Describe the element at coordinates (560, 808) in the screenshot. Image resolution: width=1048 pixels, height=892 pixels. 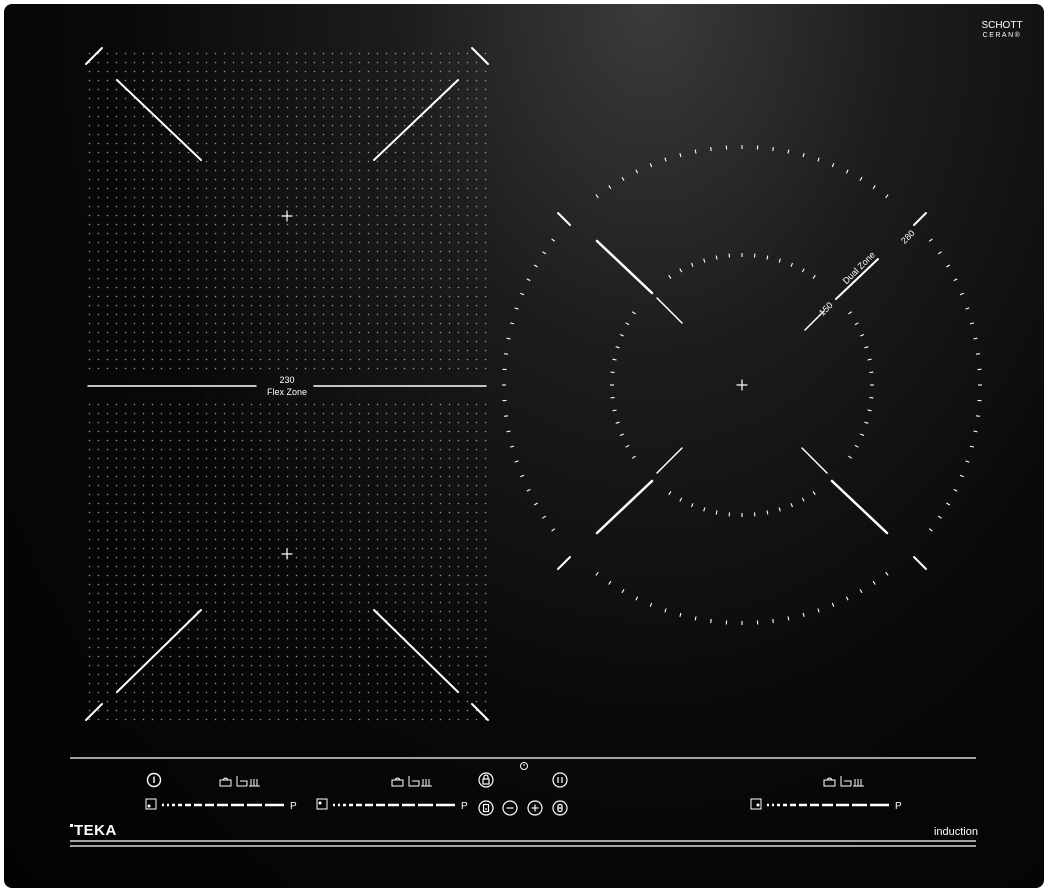
I see `stop-go-icon` at that location.